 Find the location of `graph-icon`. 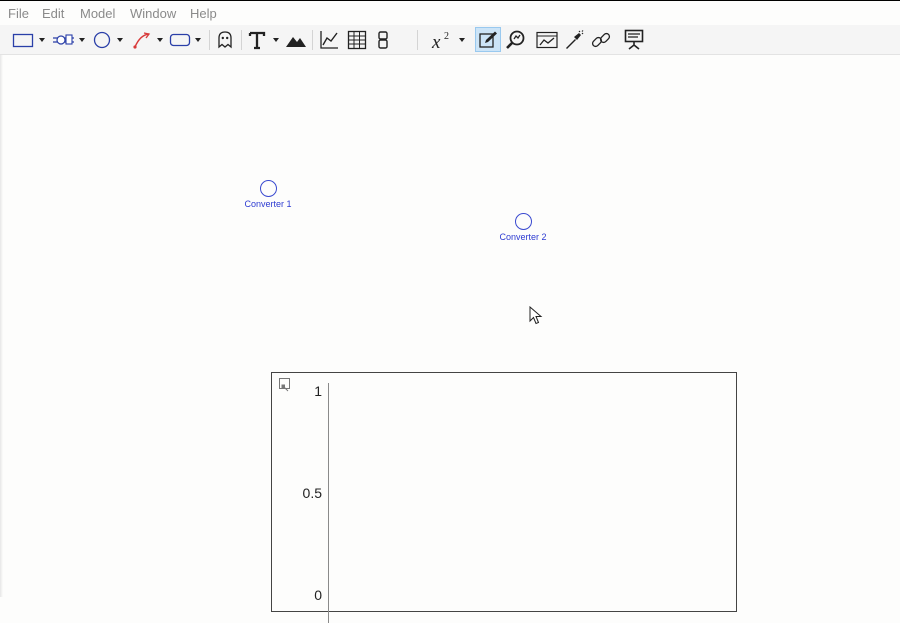

graph-icon is located at coordinates (329, 39).